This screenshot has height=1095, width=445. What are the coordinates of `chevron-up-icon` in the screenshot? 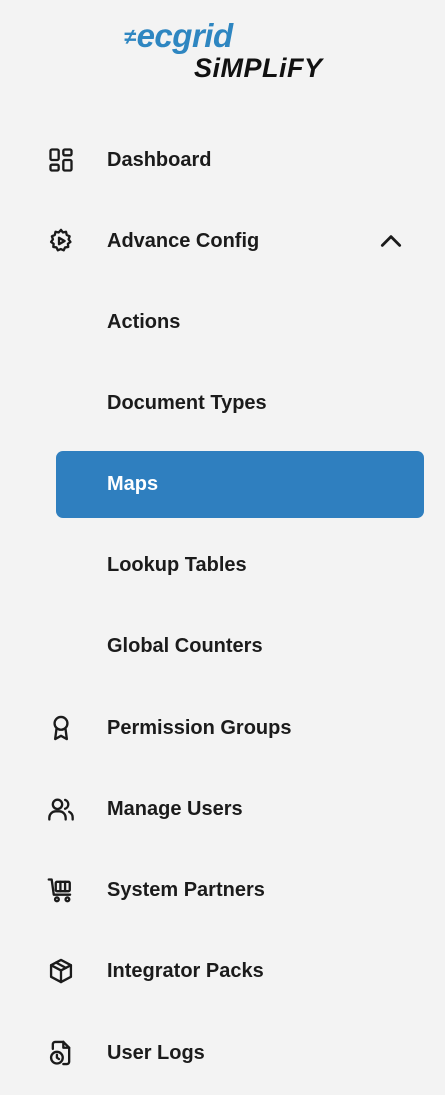 It's located at (391, 241).